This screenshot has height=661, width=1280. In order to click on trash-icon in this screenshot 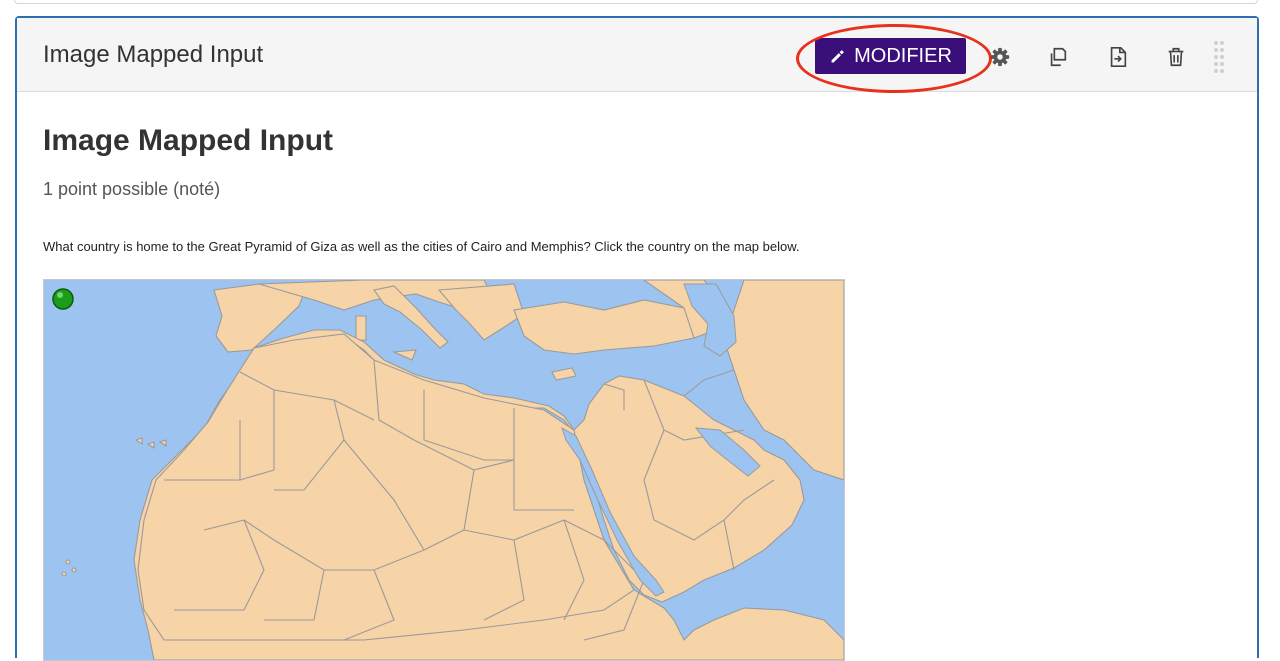, I will do `click(1176, 57)`.